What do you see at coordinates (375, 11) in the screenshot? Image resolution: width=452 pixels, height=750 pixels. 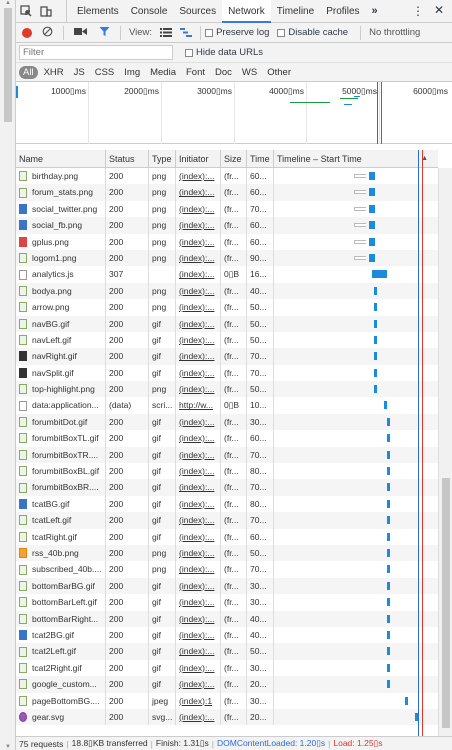 I see `more-tabs-button: »` at bounding box center [375, 11].